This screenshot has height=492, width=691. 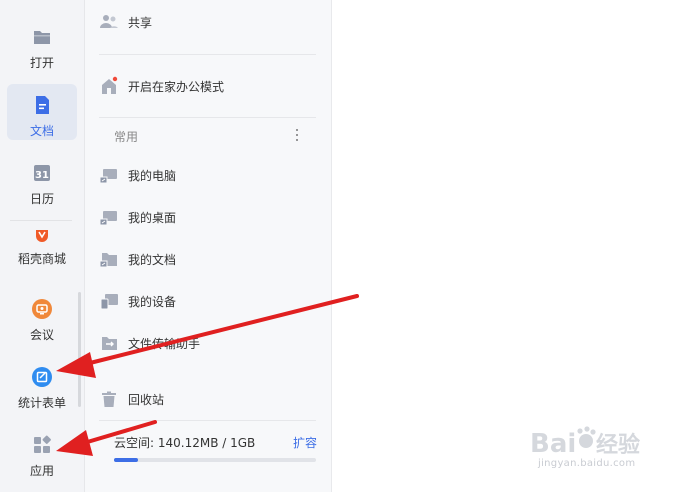 I want to click on storage-progress-bar, so click(x=215, y=460).